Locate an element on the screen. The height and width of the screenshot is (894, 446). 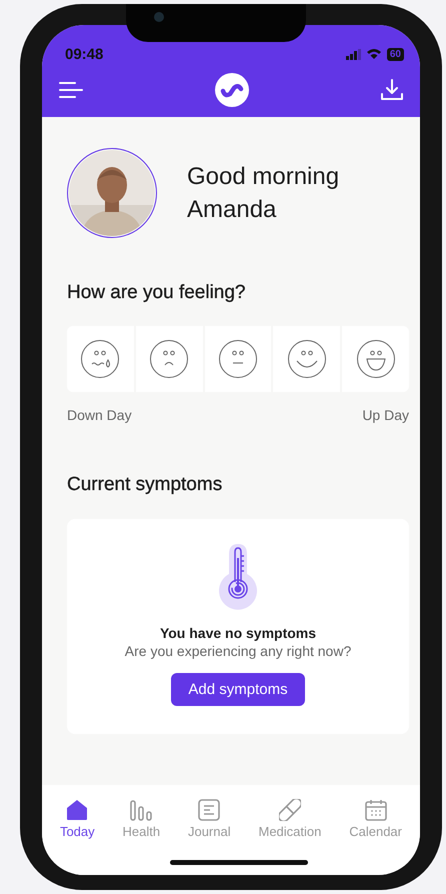
tab-item: Medication is located at coordinates (290, 821).